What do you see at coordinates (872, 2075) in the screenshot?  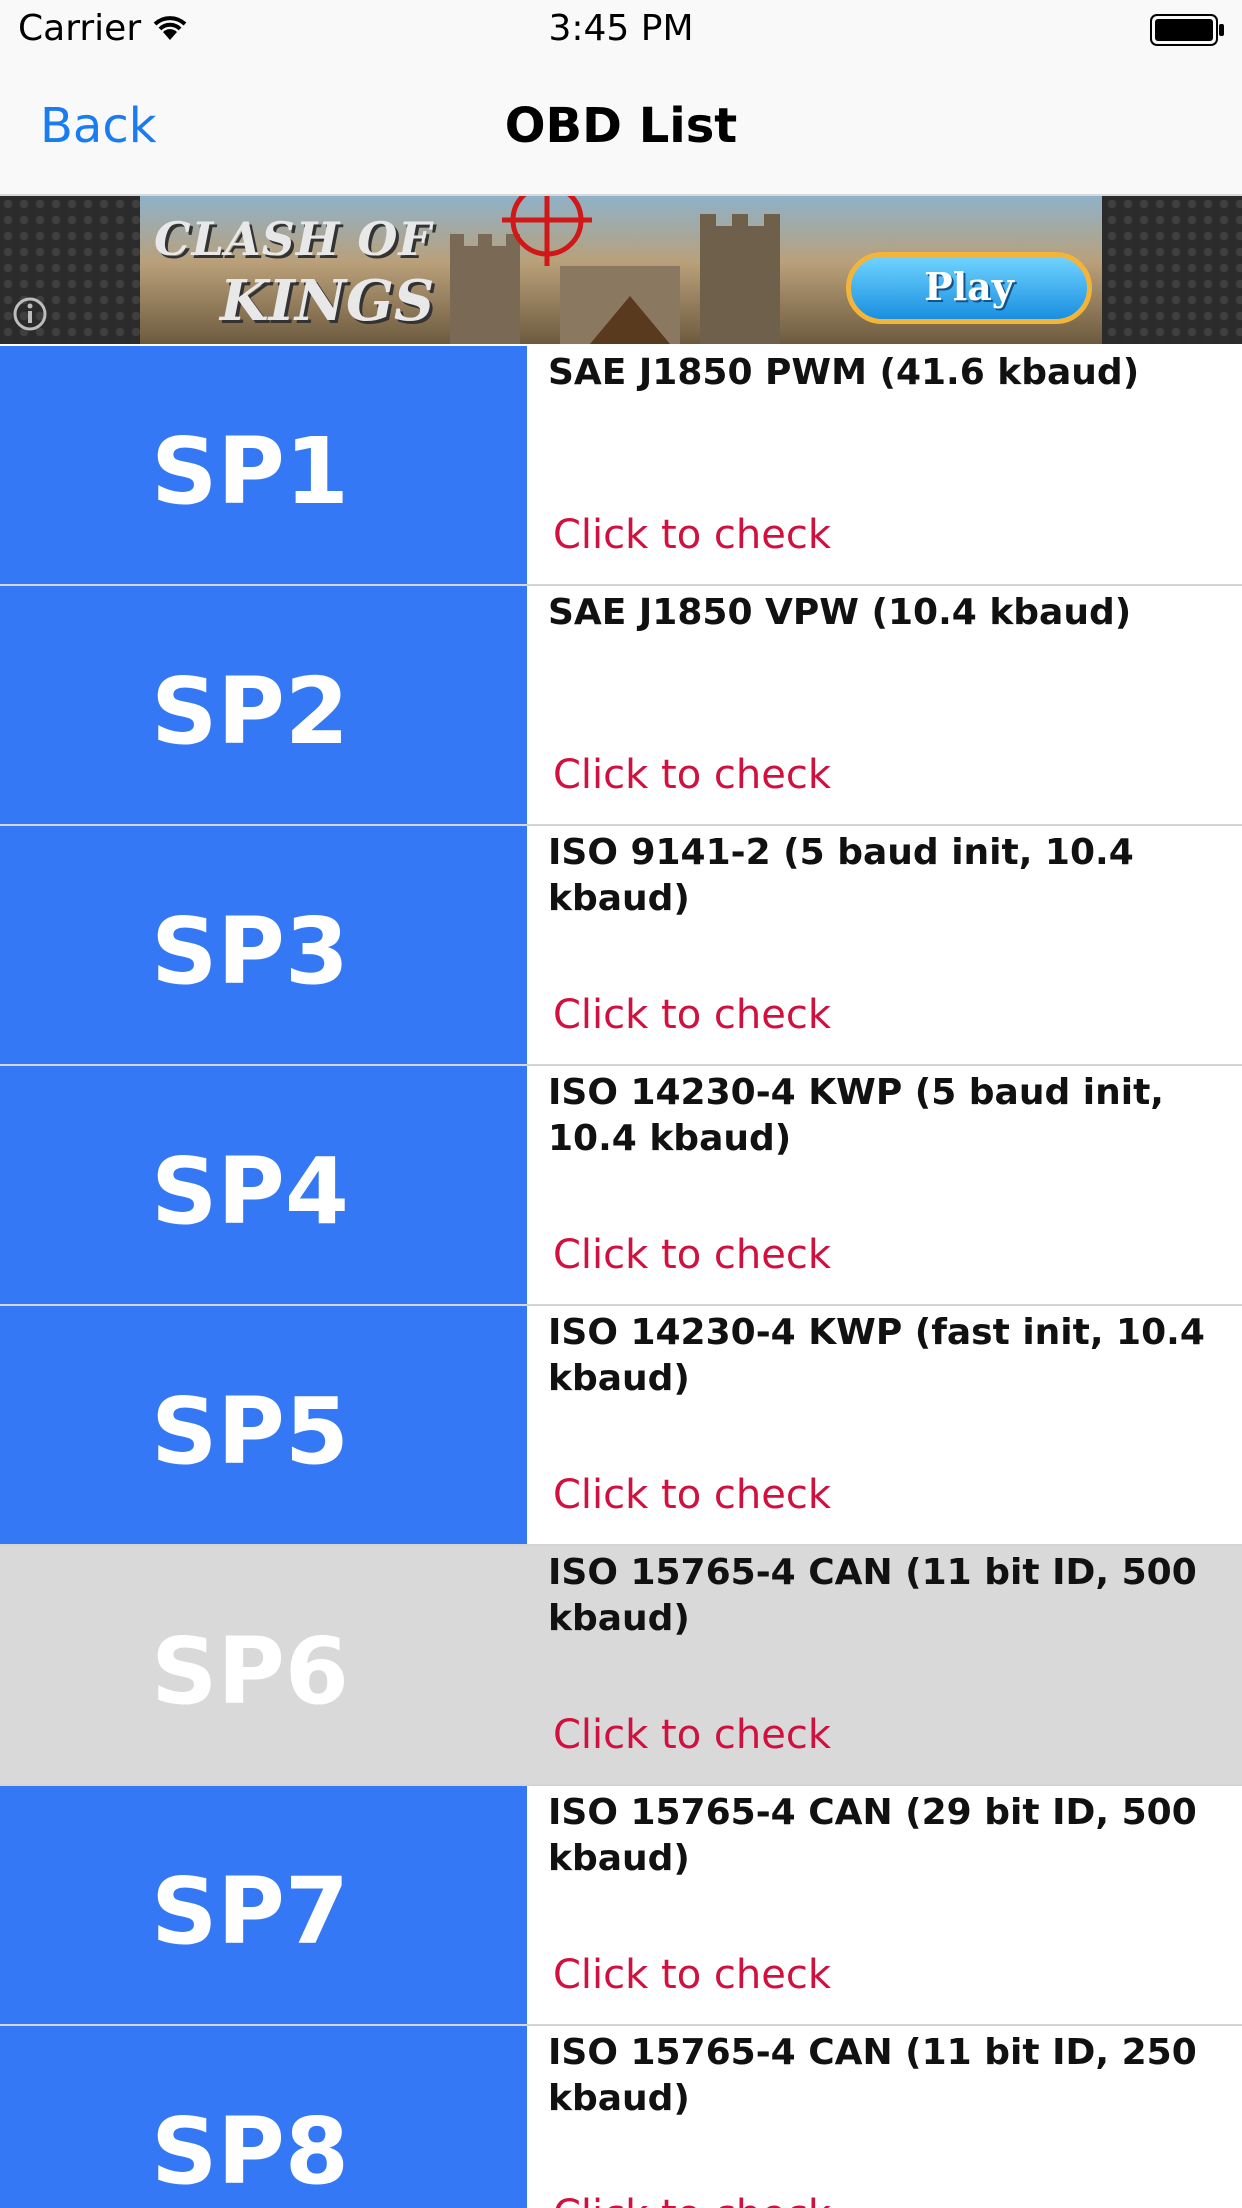 I see `protocol-name: ISO 15765-4 CAN (11 bit ID, 250 kbaud)` at bounding box center [872, 2075].